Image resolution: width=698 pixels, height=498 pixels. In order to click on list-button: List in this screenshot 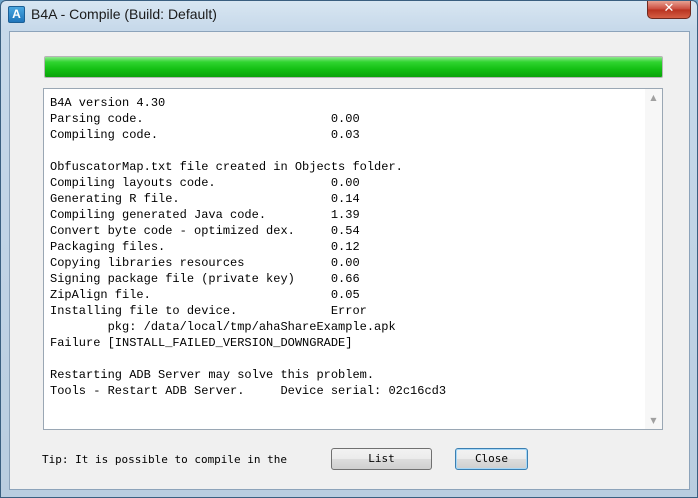, I will do `click(381, 459)`.